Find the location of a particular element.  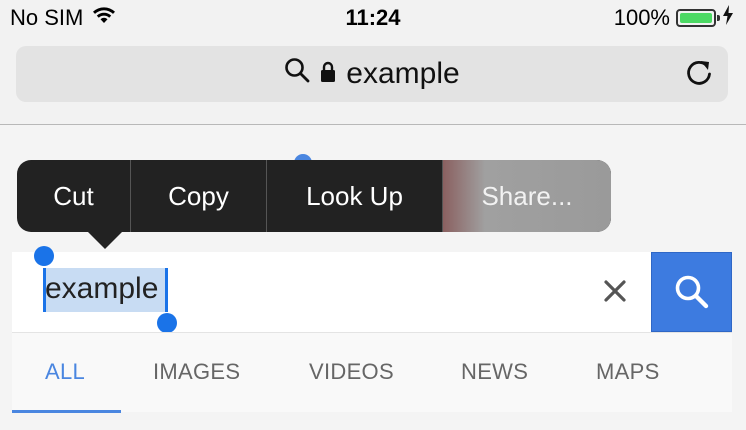

address-bar: example is located at coordinates (372, 74).